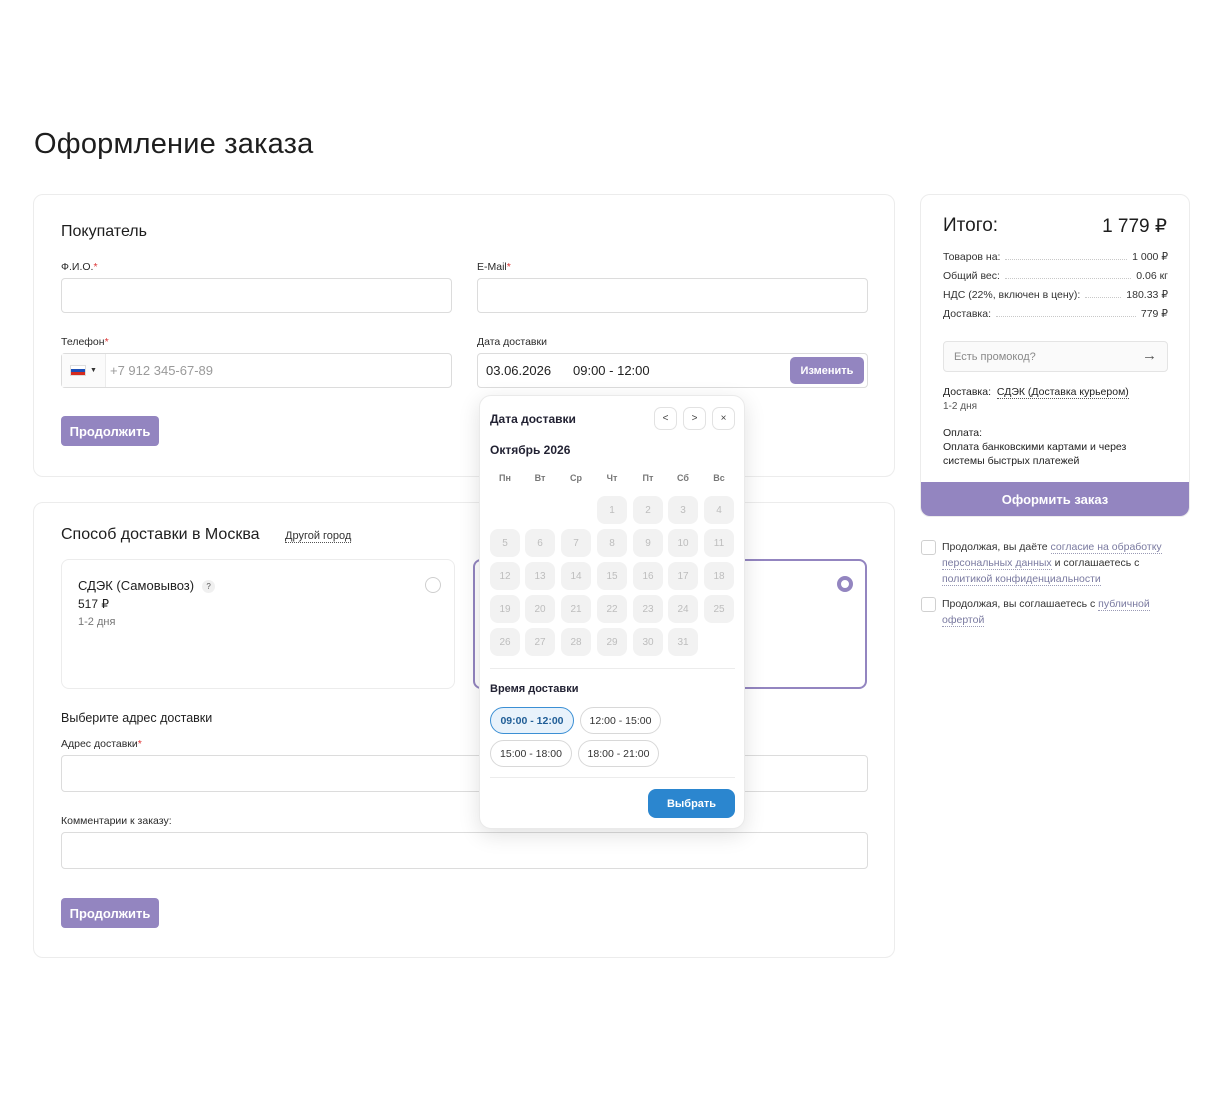 This screenshot has height=1100, width=1213. I want to click on calendar-day: 18, so click(719, 576).